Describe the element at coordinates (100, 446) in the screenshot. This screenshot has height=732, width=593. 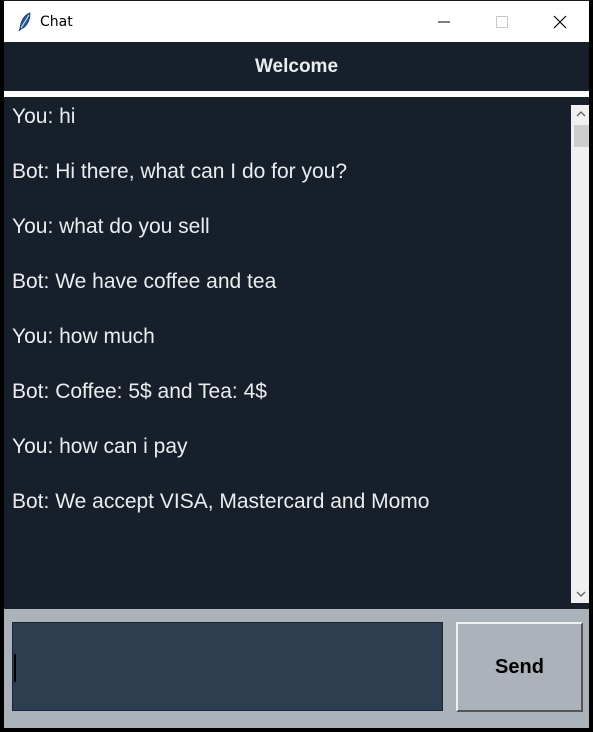
I see `chat-message: You: how can i pay` at that location.